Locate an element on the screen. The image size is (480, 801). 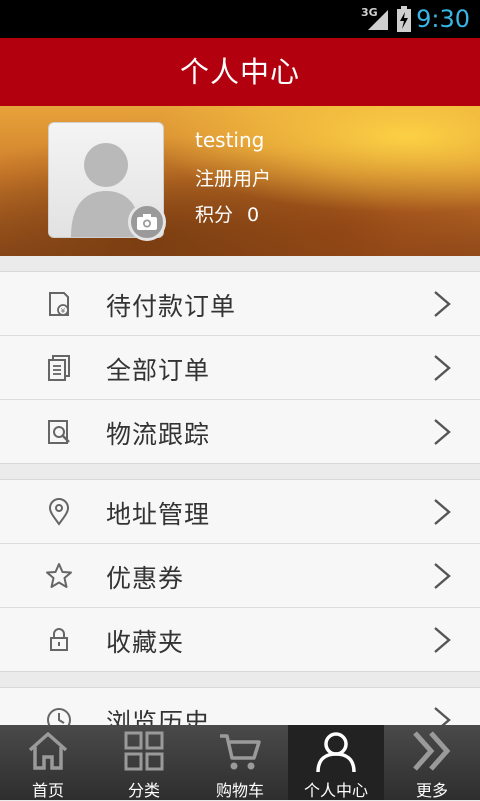
page-title-bar: 个人中心 is located at coordinates (240, 72).